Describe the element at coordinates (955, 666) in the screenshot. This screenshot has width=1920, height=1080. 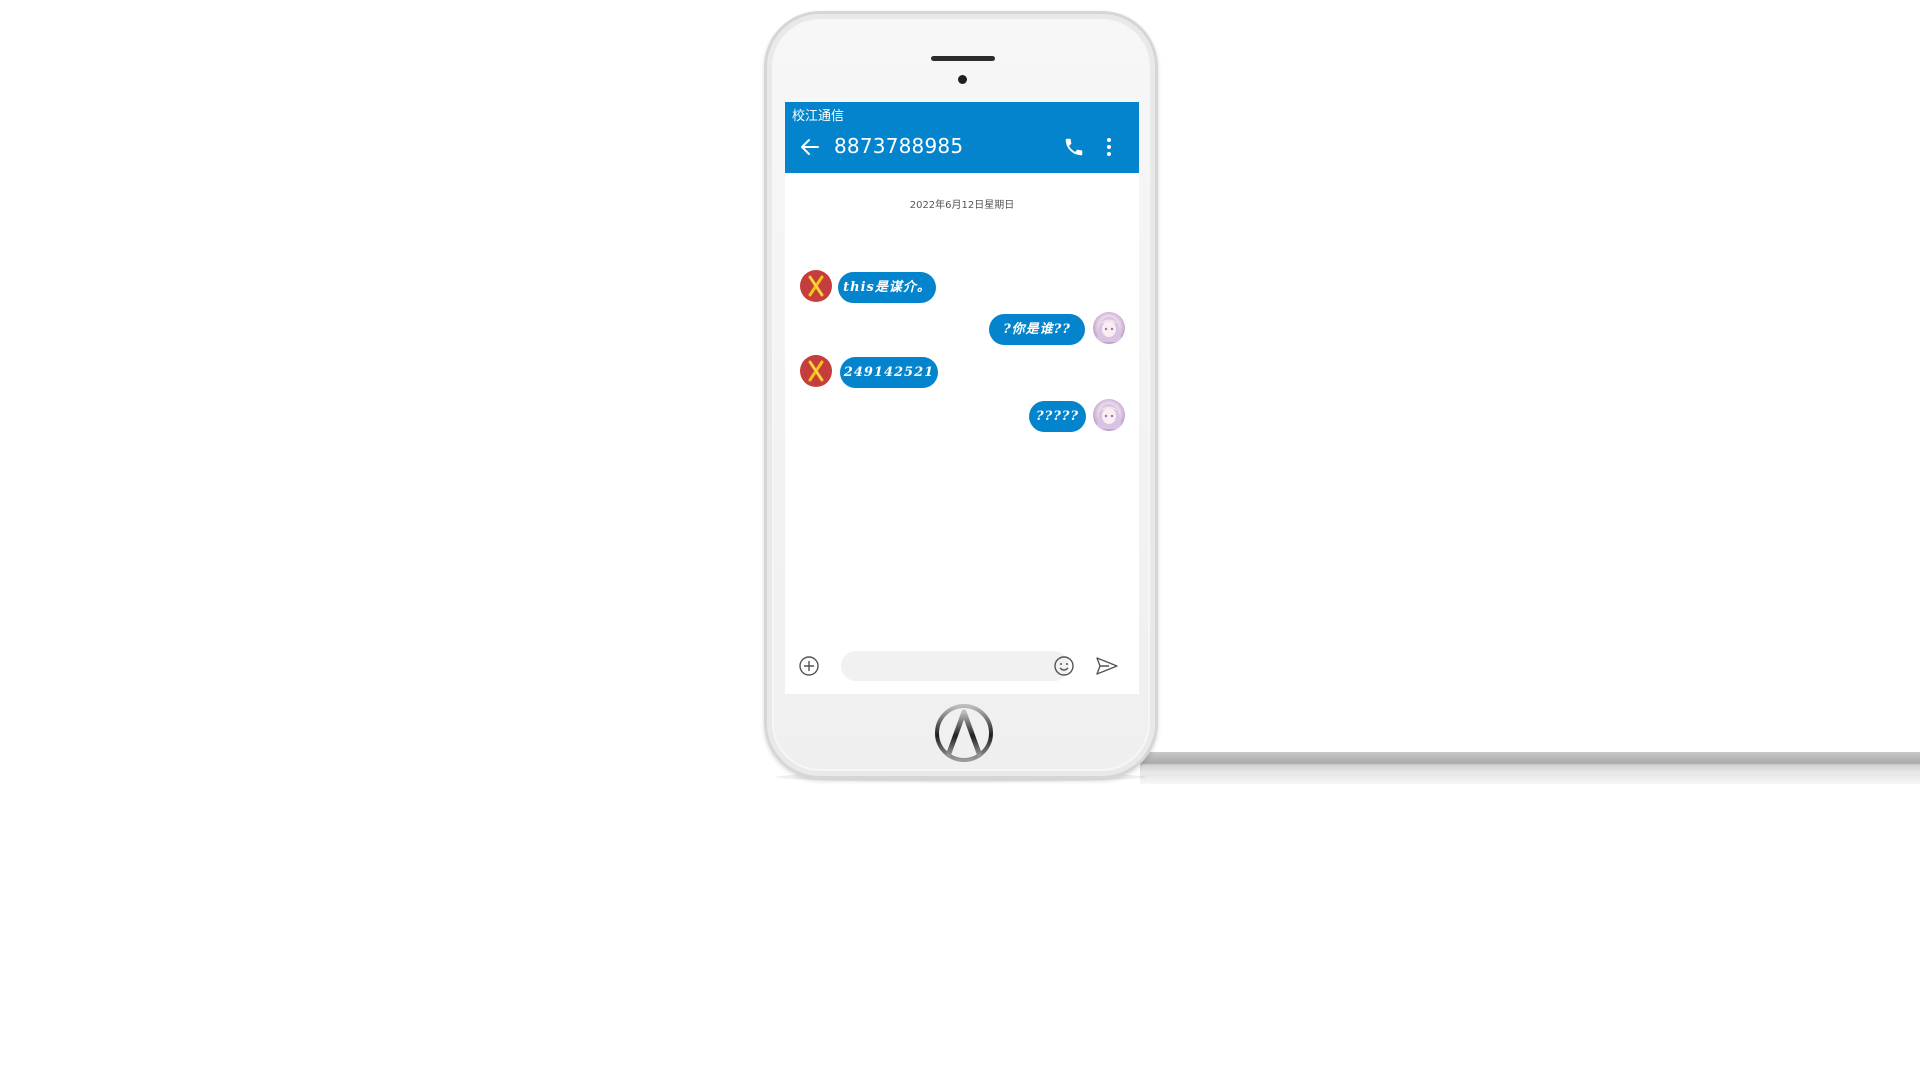
I see `message-input` at that location.